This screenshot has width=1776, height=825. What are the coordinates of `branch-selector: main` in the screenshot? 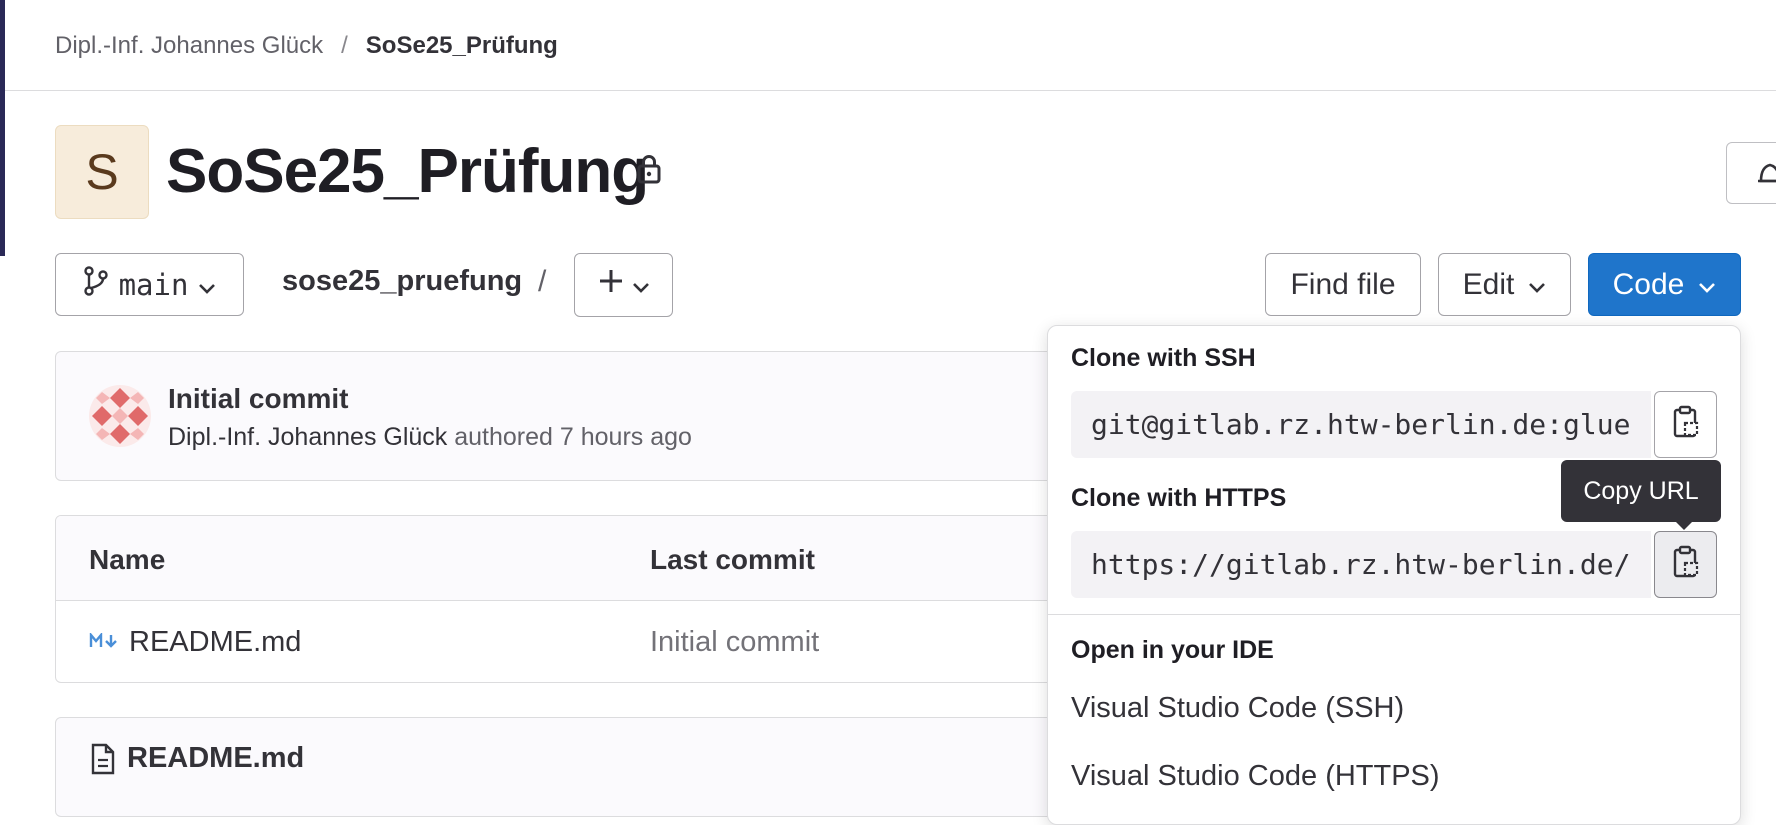 It's located at (149, 284).